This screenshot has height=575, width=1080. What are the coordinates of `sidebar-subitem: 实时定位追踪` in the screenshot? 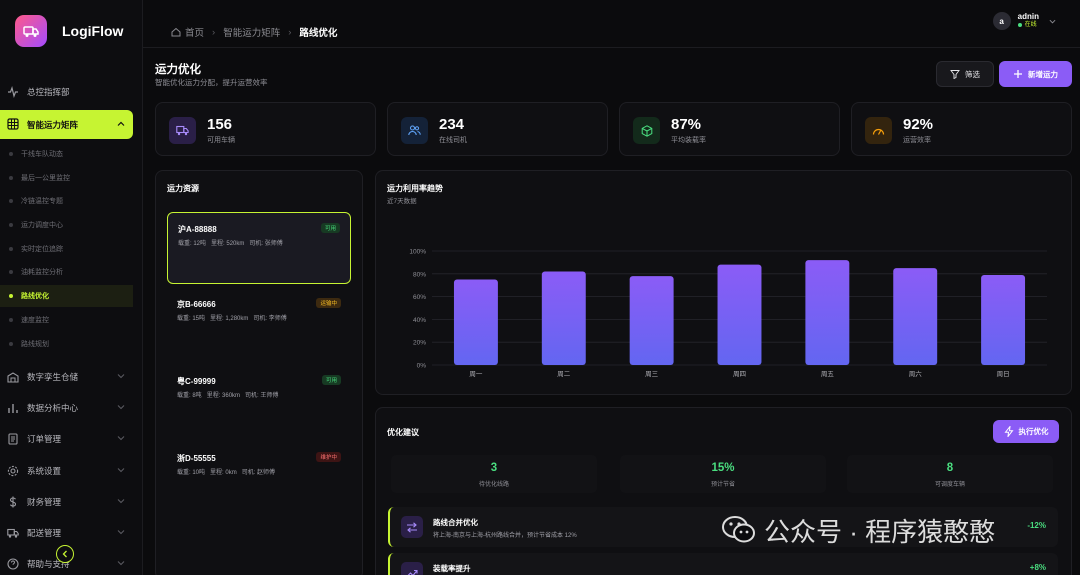 It's located at (66, 249).